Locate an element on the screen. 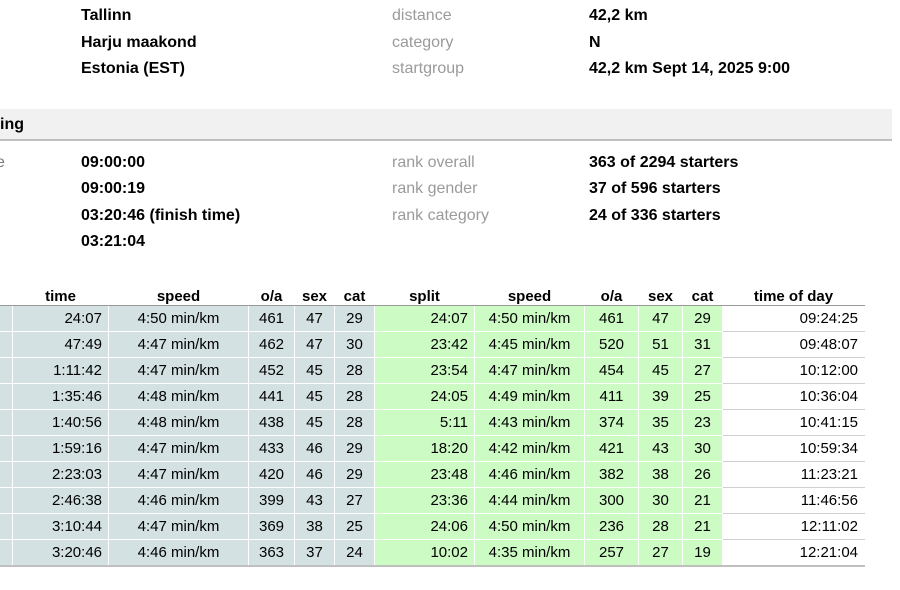 Image resolution: width=900 pixels, height=590 pixels. rank-overall-value: 363 of 2294 starters is located at coordinates (664, 162).